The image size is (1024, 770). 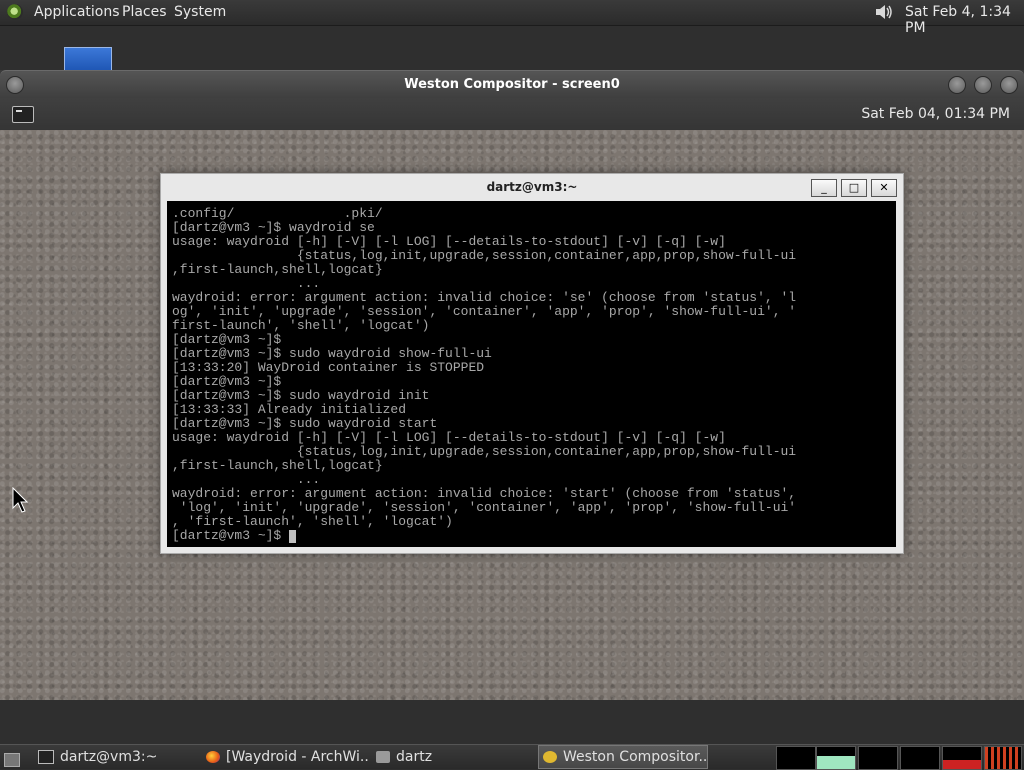 What do you see at coordinates (301, 395) in the screenshot?
I see `terminal-line: [dartz@vm3 ~]$ sudo waydroid init` at bounding box center [301, 395].